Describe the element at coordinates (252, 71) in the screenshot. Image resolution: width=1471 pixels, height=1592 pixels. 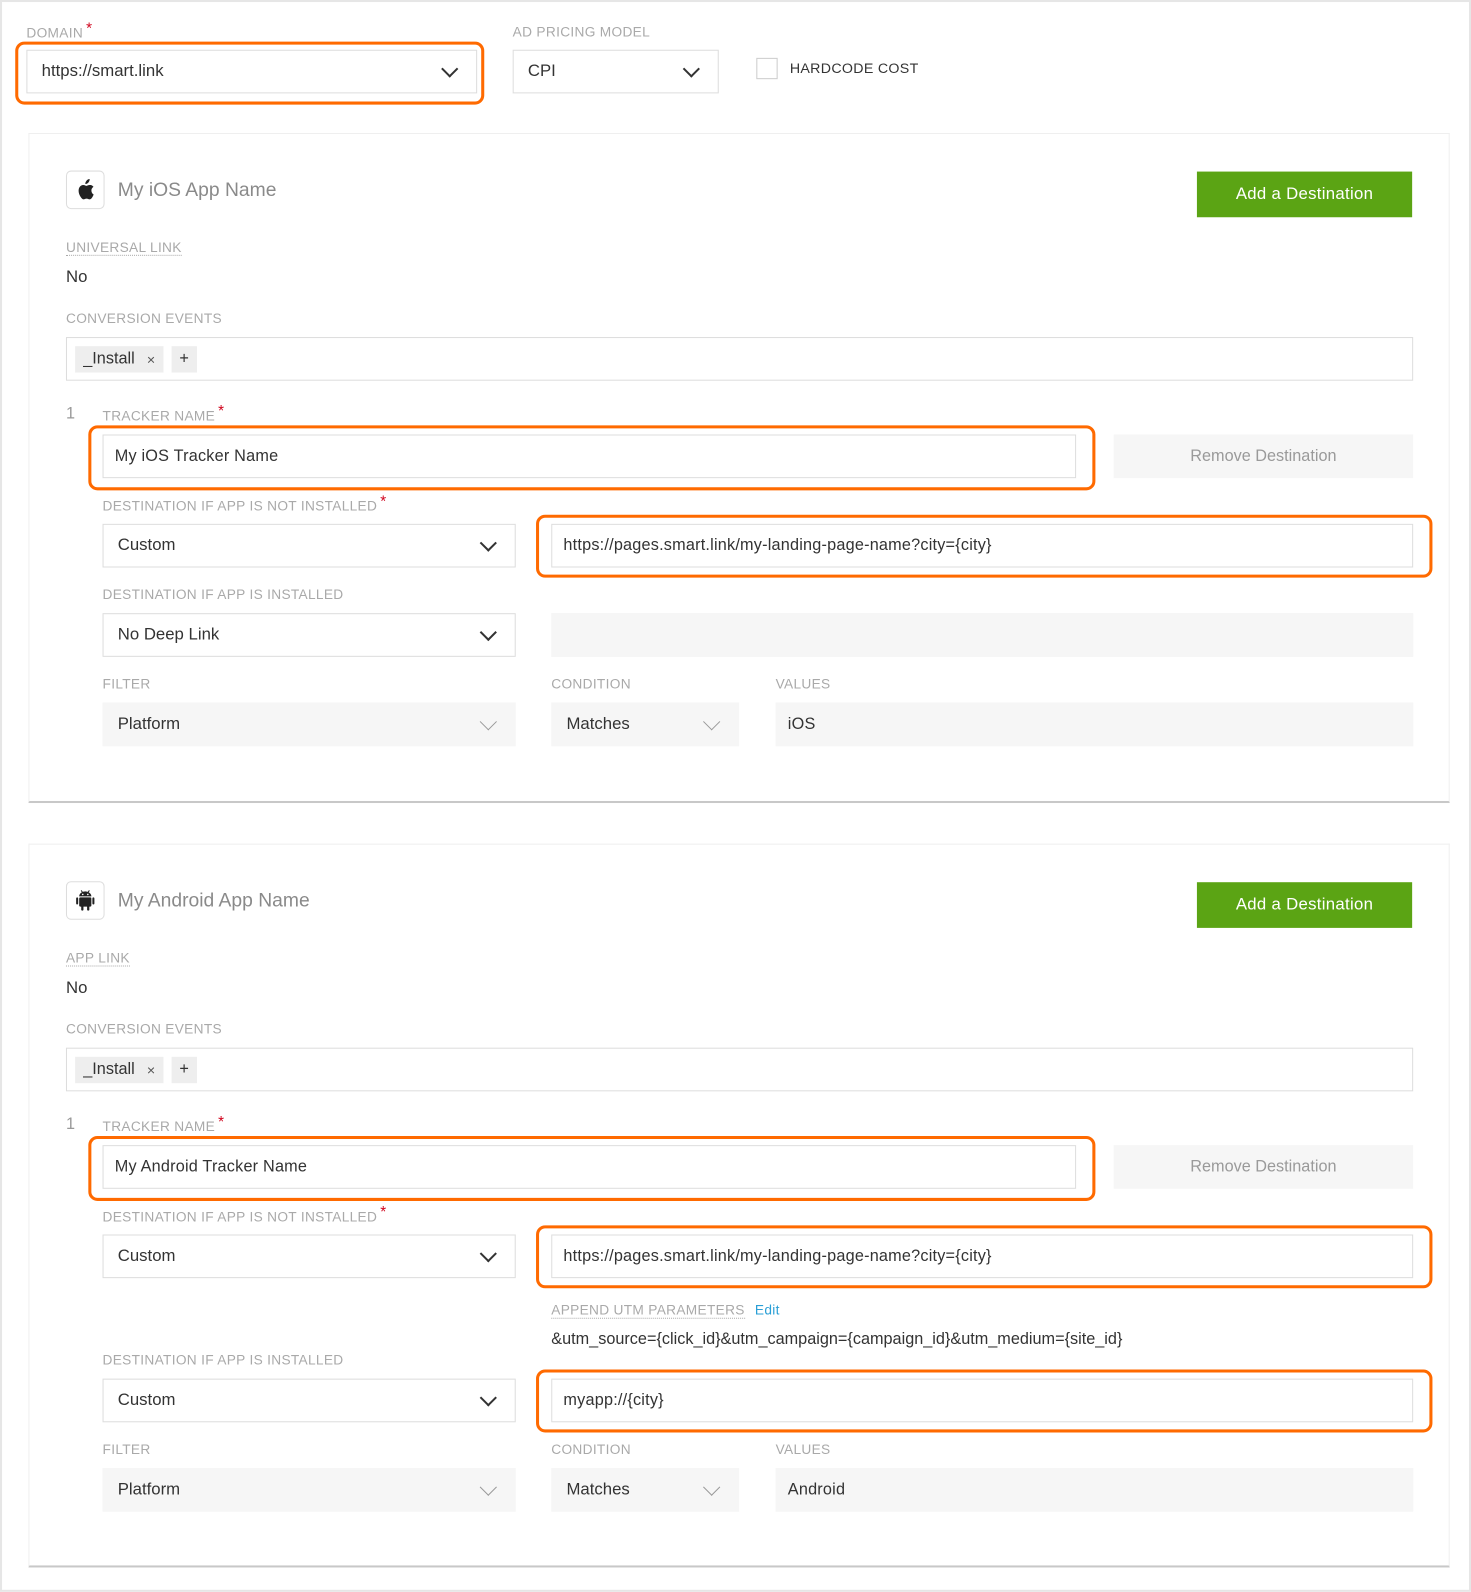
I see `domain-select: https://smart.link` at that location.